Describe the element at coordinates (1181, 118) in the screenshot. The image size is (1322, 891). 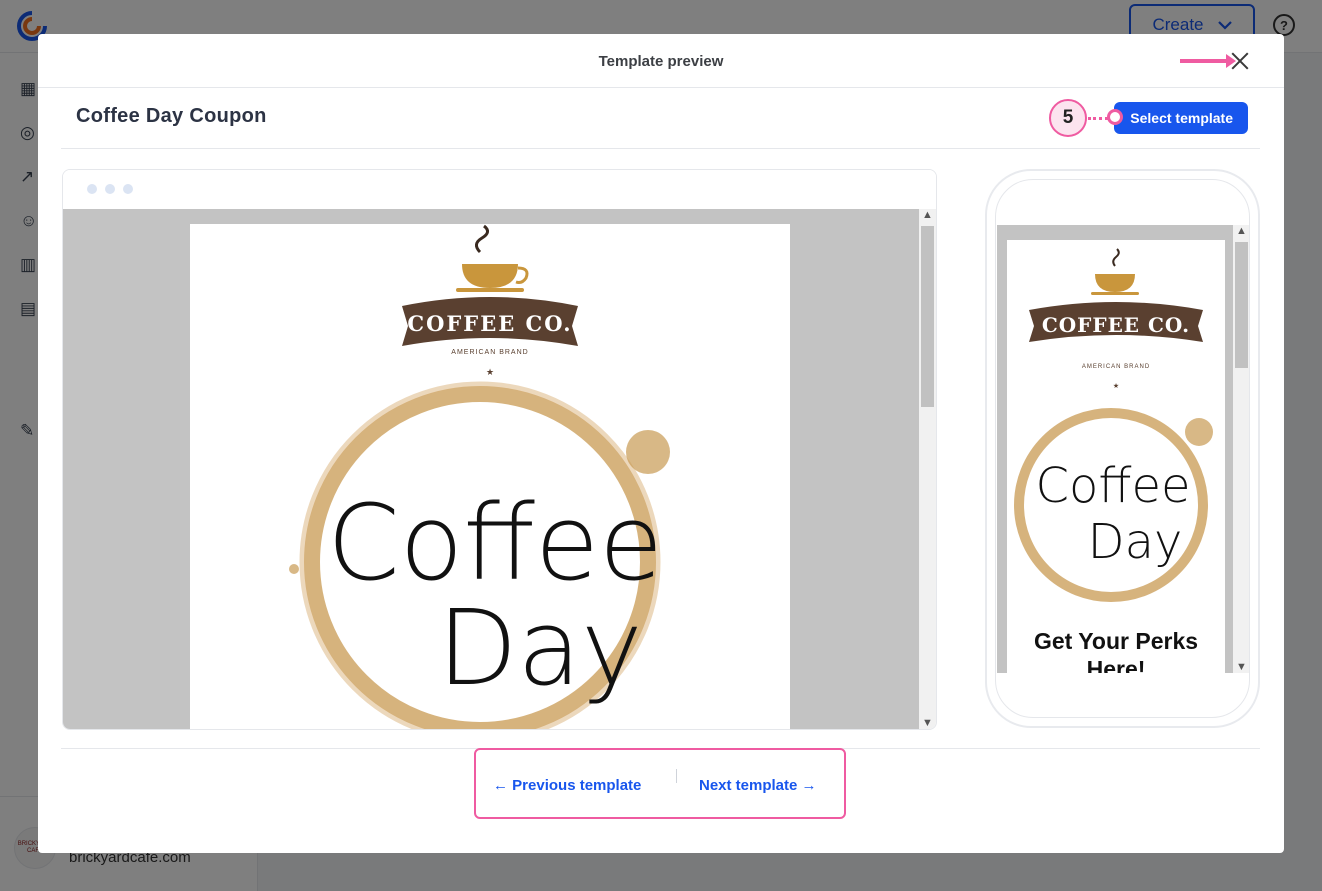
I see `select-template-button: Select template` at that location.